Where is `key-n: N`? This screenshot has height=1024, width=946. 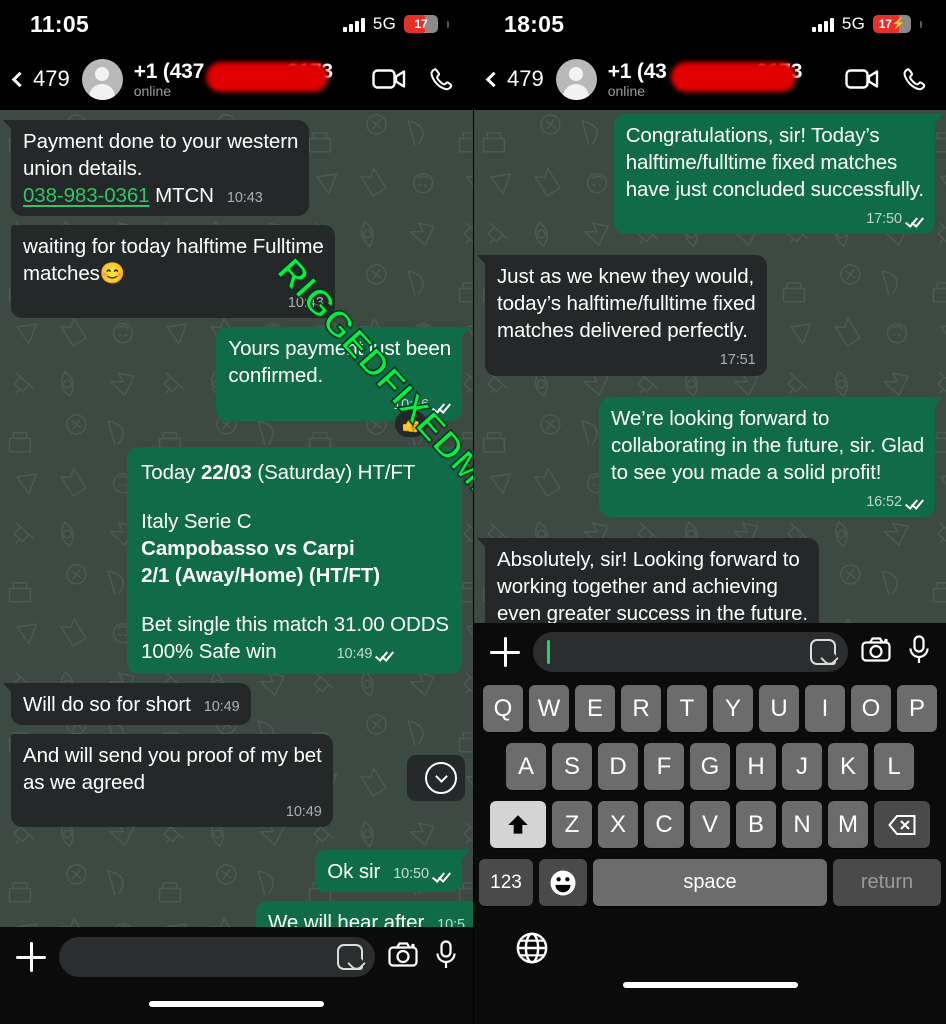 key-n: N is located at coordinates (802, 824).